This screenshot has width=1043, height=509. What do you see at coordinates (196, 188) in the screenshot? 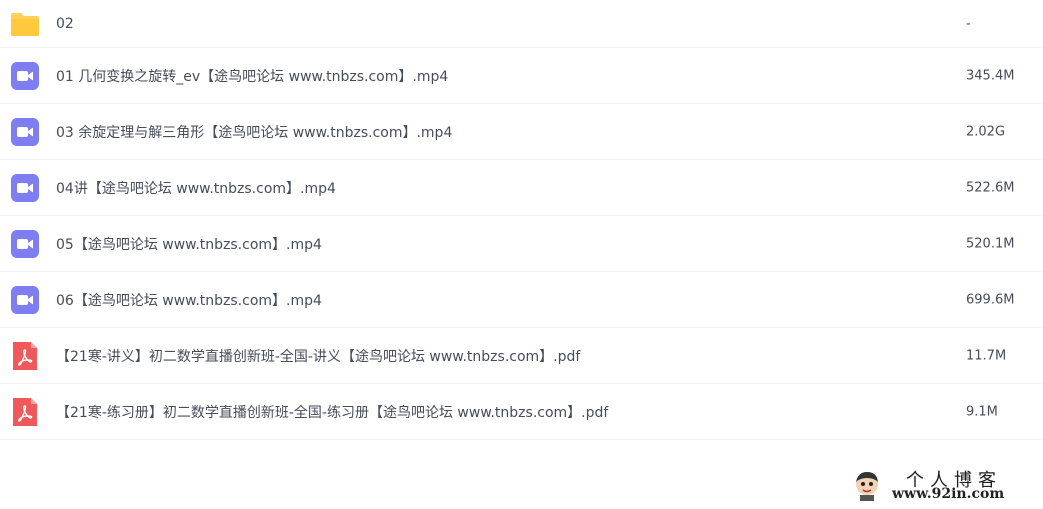
I see `file-name: 04讲【途鸟吧论坛 www.tnbzs.com】.mp4` at bounding box center [196, 188].